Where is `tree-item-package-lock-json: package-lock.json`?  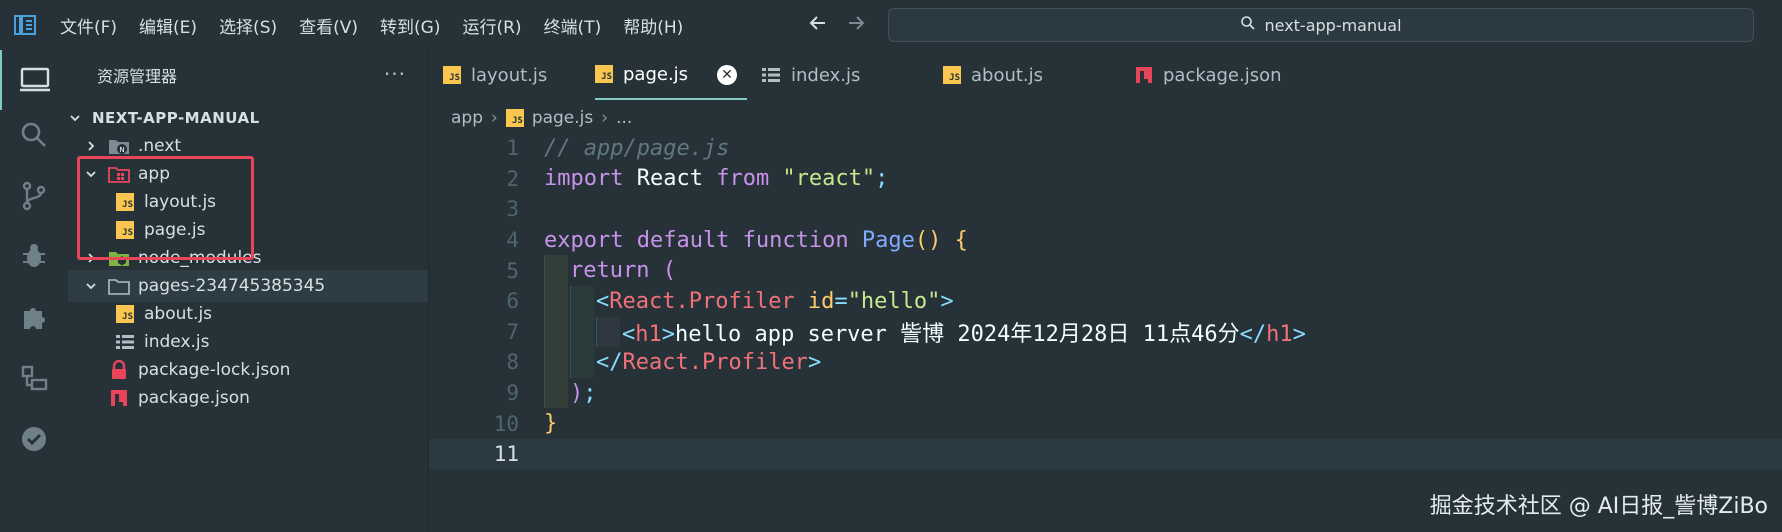 tree-item-package-lock-json: package-lock.json is located at coordinates (248, 370).